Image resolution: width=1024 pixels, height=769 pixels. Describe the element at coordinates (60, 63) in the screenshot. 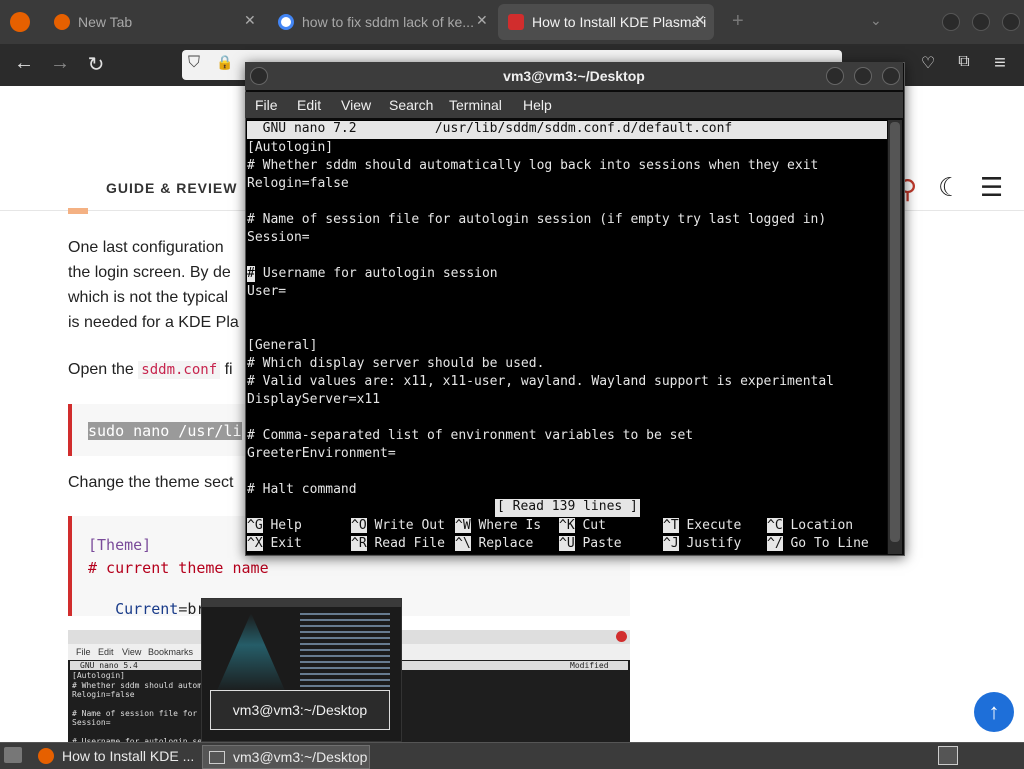

I see `forward-icon: →` at that location.